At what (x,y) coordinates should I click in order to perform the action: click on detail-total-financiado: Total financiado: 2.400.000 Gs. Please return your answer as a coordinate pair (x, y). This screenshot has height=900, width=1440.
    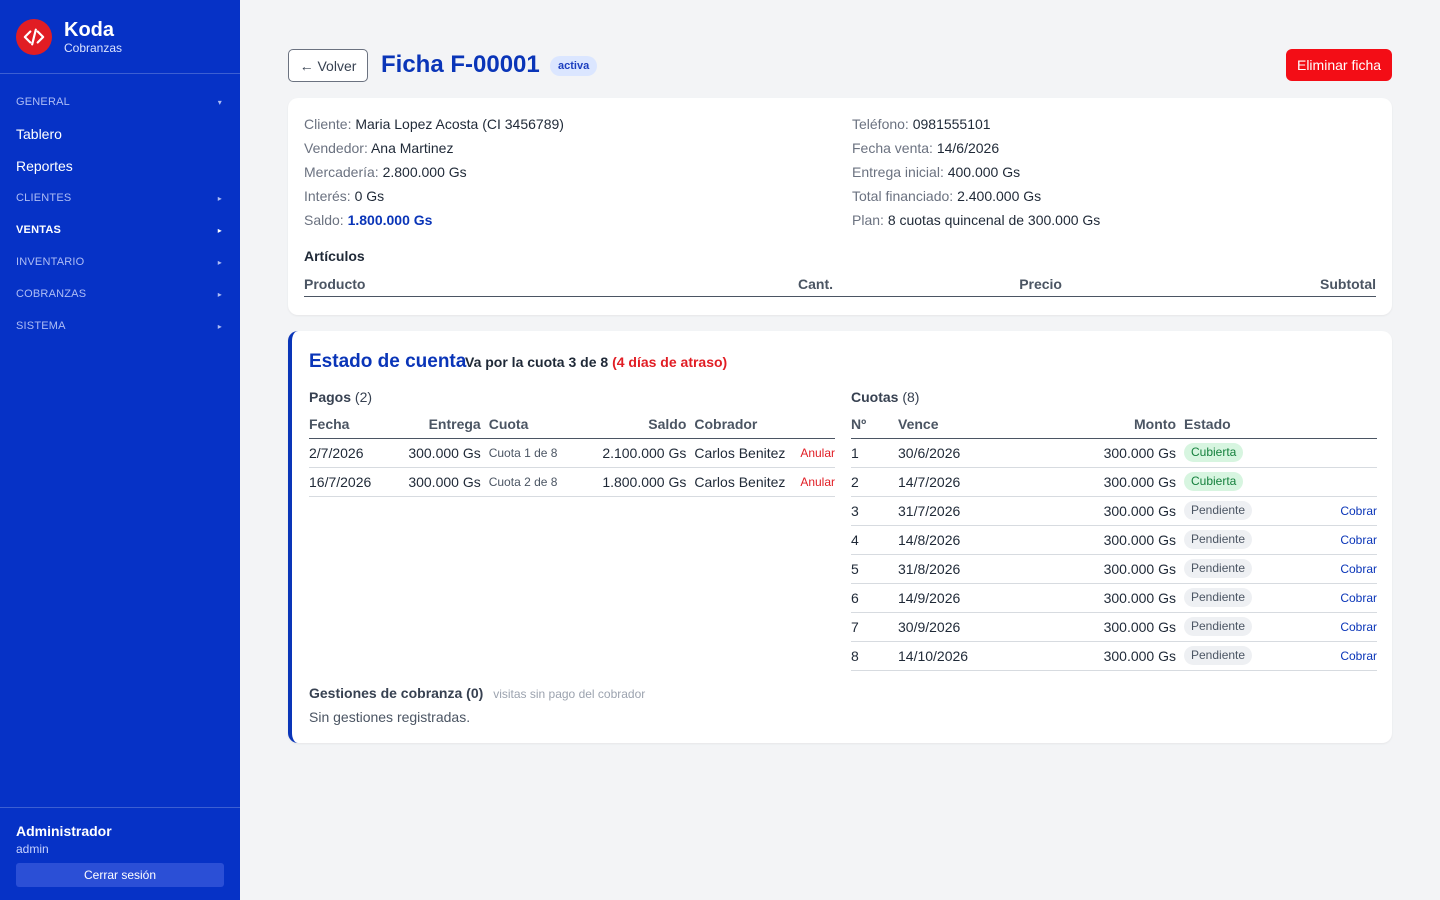
    Looking at the image, I should click on (946, 196).